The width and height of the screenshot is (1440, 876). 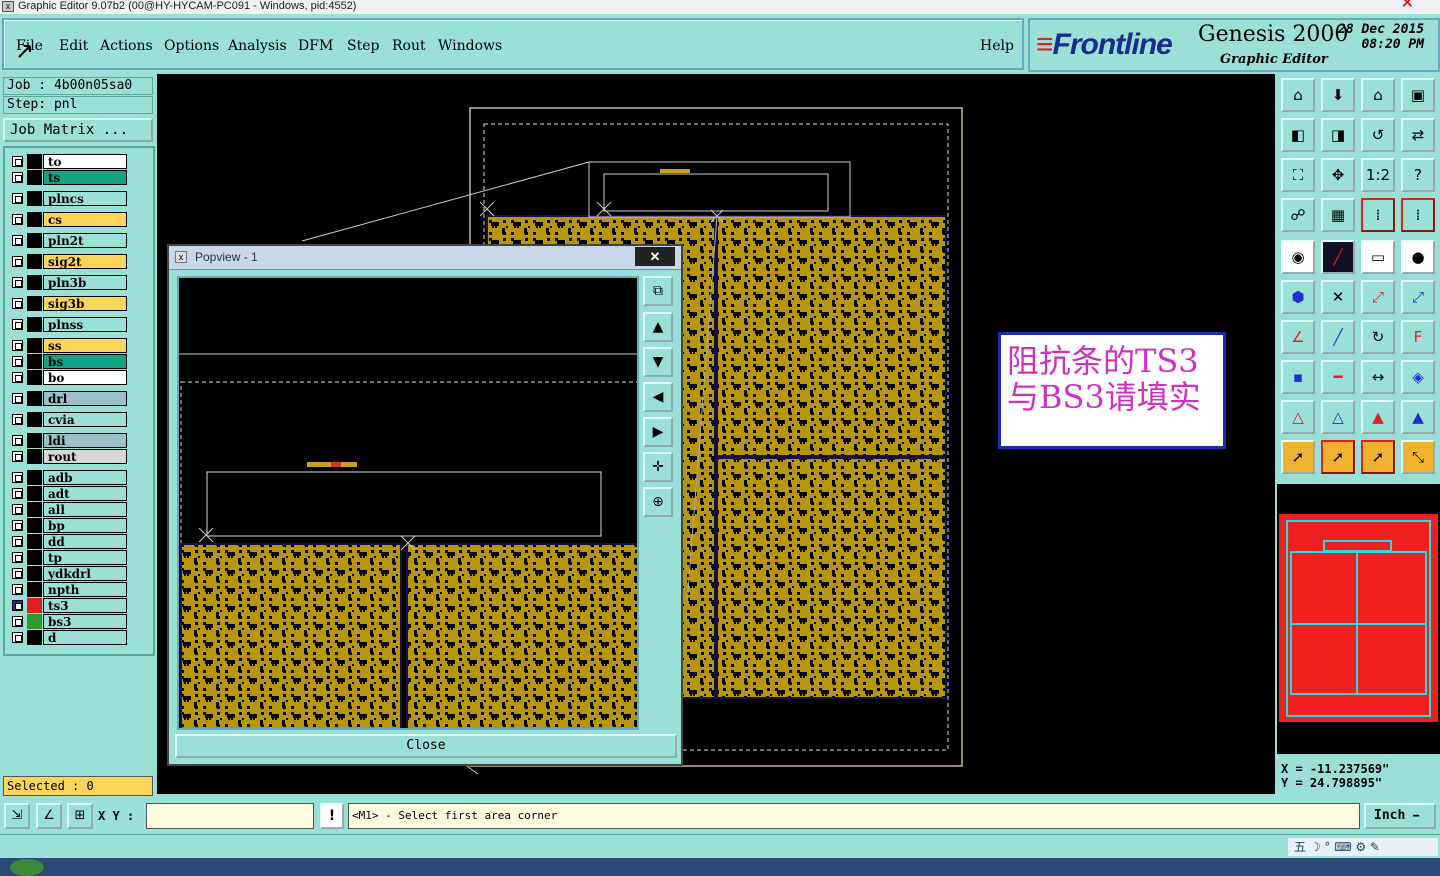 I want to click on layer-name: plnss, so click(x=85, y=324).